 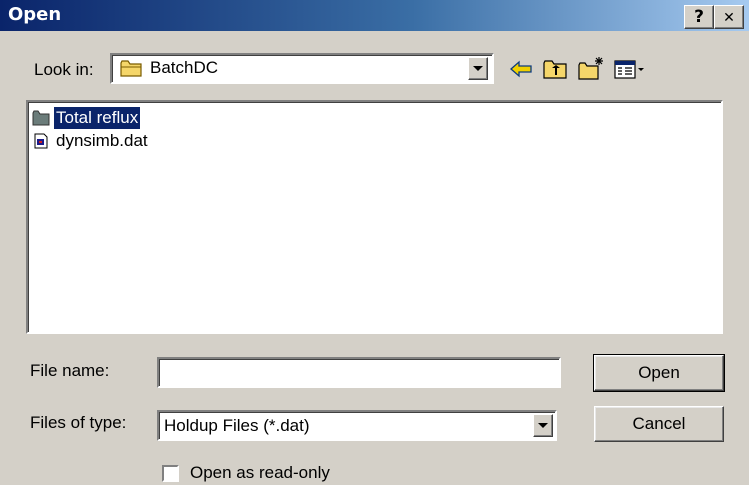 I want to click on help-button: ?, so click(x=699, y=17).